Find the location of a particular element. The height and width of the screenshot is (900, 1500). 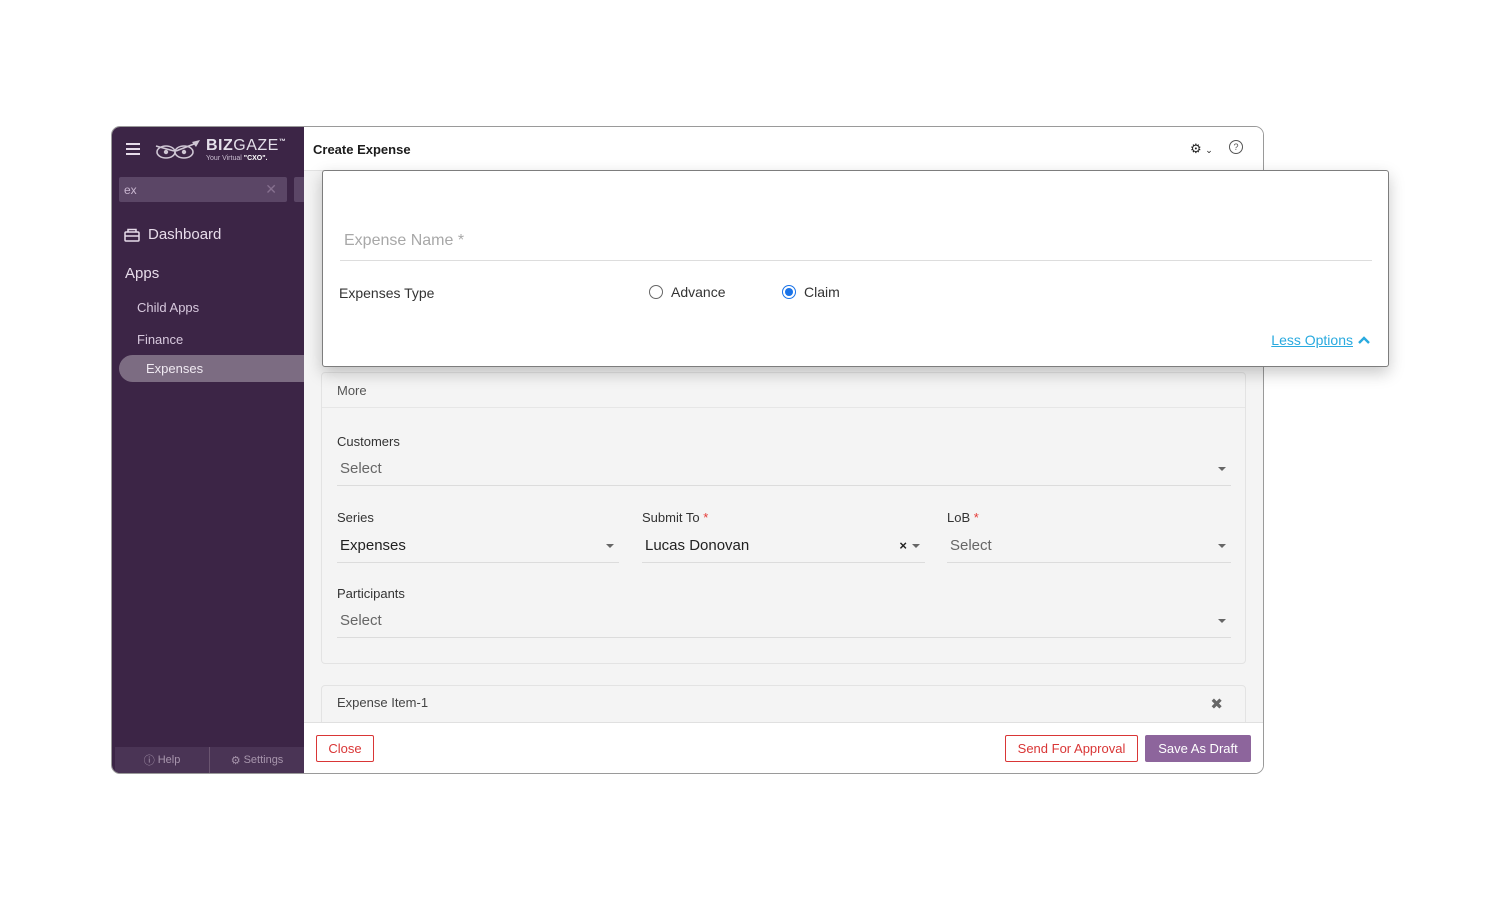

series-select: Expenses is located at coordinates (478, 546).